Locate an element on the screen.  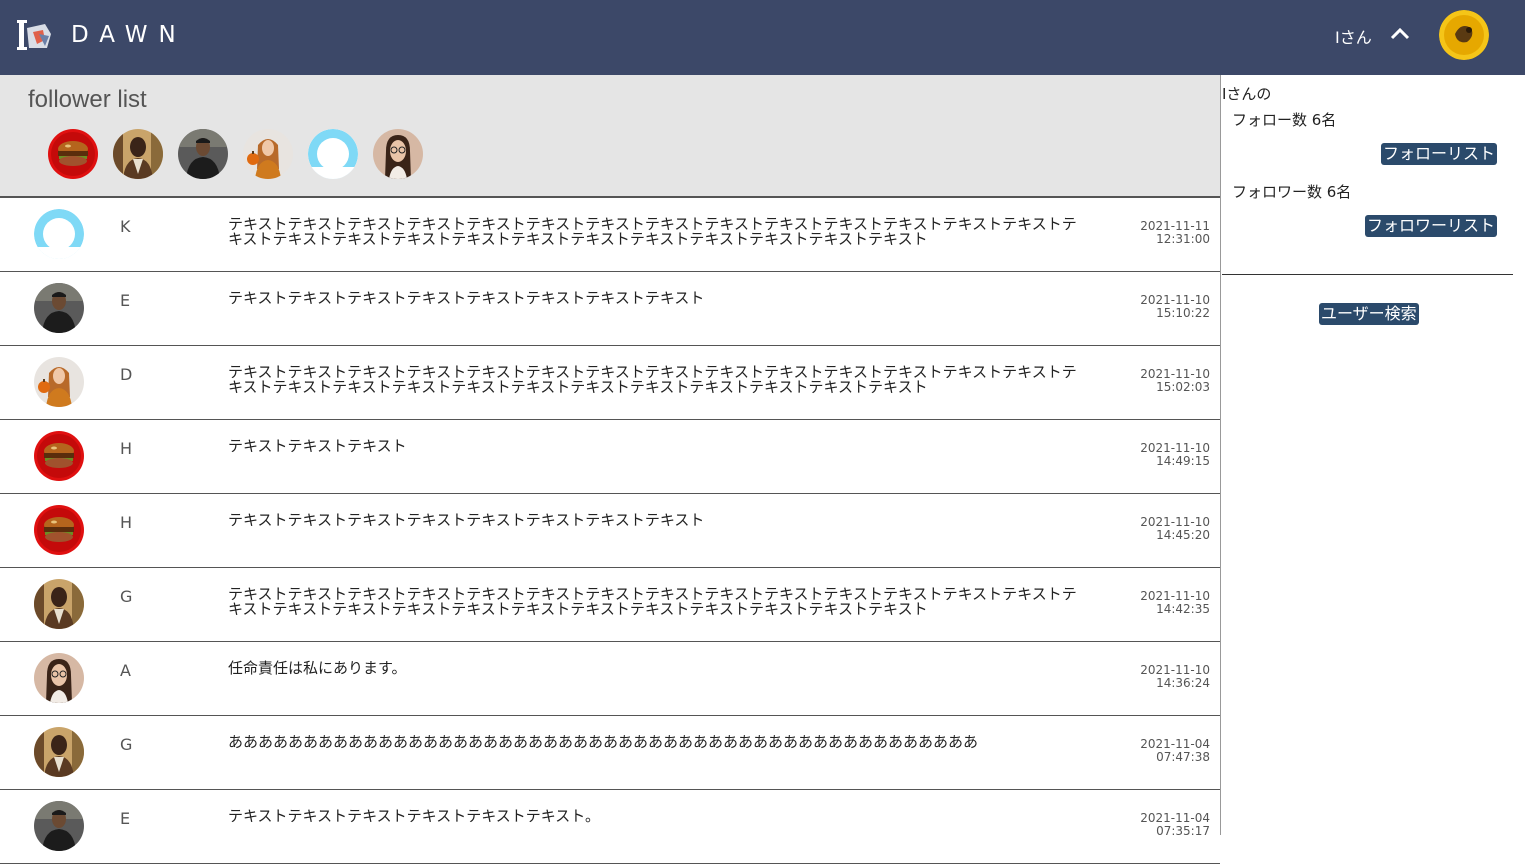
chevron-up-icon is located at coordinates (1400, 33).